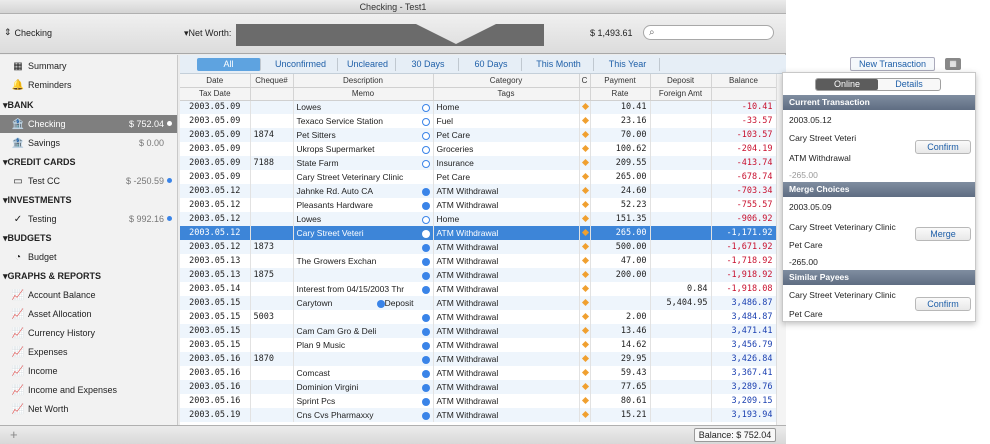  Describe the element at coordinates (478, 317) in the screenshot. I see `table-row: 2003.05.15 5003 ATM Withdrawal 2.00 3,484.87` at that location.